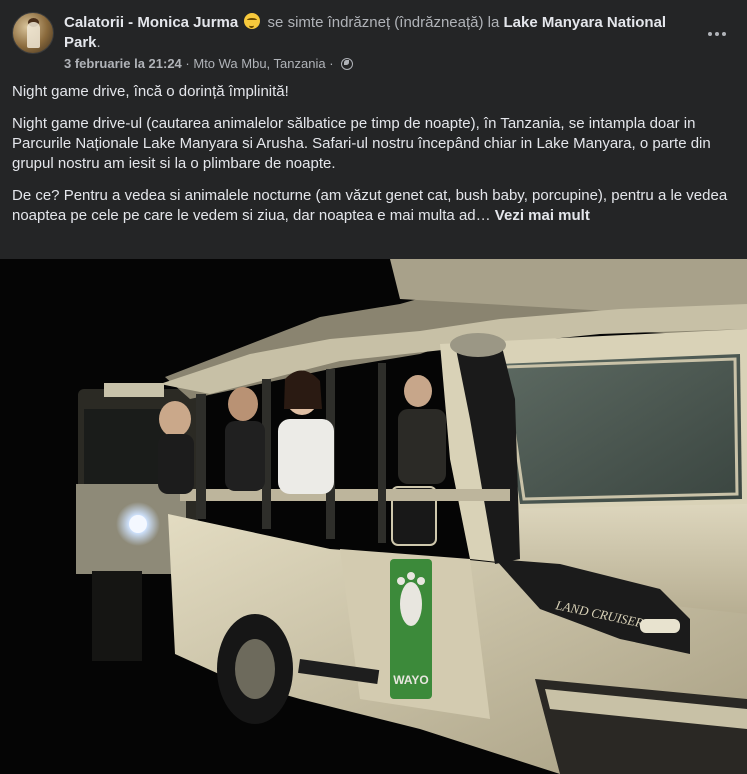  What do you see at coordinates (98, 42) in the screenshot?
I see `headline-period: .` at bounding box center [98, 42].